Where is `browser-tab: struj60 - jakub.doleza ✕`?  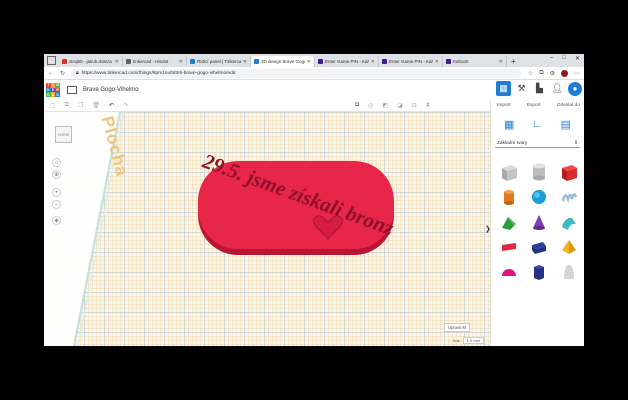 browser-tab: struj60 - jakub.doleza ✕ is located at coordinates (91, 61).